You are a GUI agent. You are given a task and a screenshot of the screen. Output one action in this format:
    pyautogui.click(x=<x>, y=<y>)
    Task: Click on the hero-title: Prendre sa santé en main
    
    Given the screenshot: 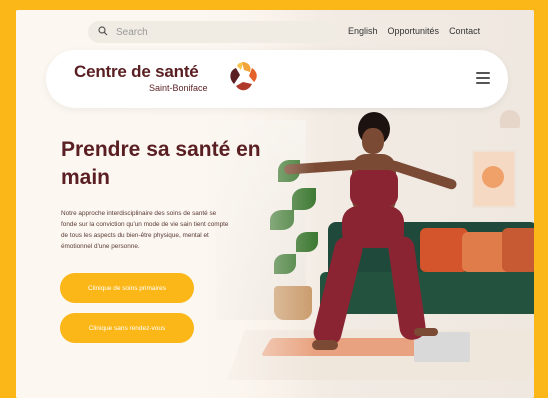 What is the action you would take?
    pyautogui.click(x=161, y=163)
    